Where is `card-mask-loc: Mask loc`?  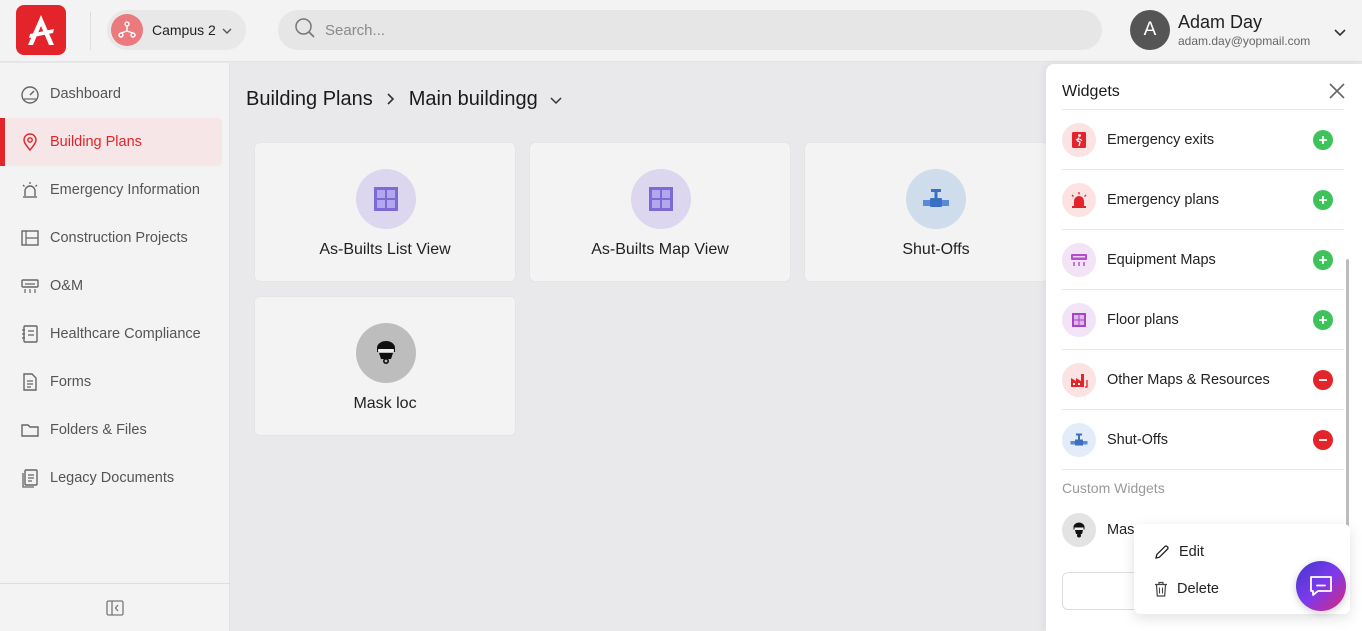
card-mask-loc: Mask loc is located at coordinates (385, 366).